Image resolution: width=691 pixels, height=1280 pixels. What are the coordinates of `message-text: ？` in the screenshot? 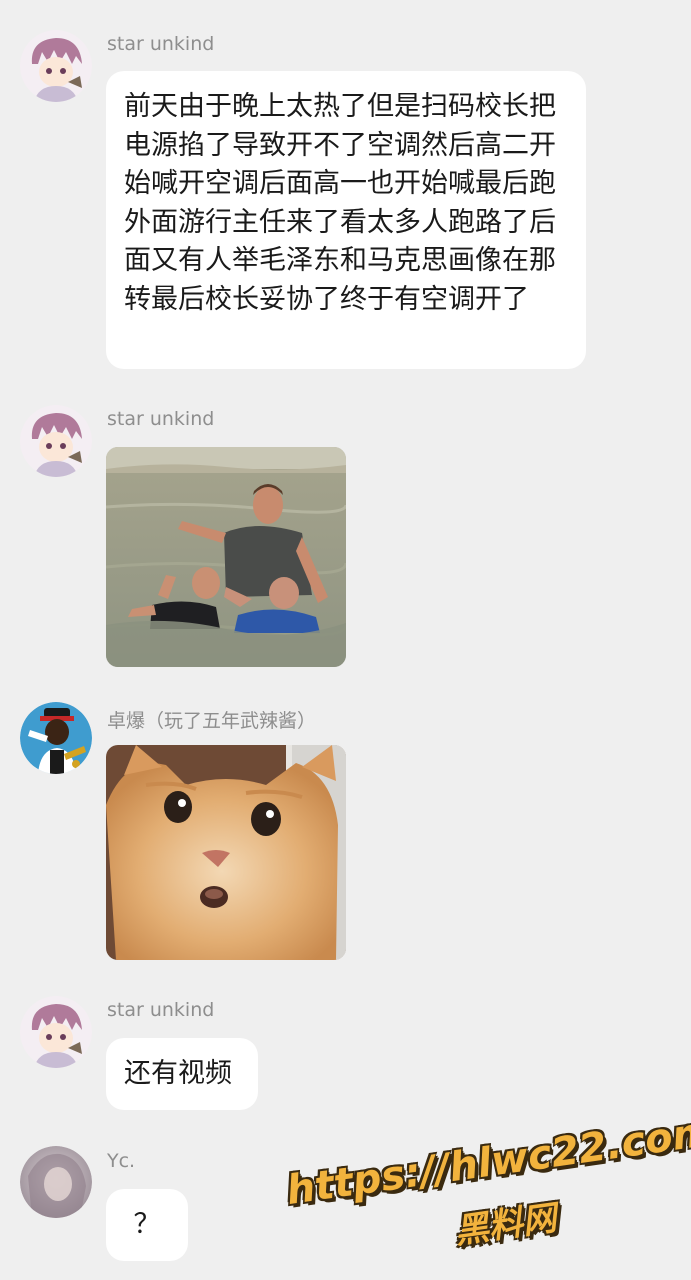 It's located at (147, 1224).